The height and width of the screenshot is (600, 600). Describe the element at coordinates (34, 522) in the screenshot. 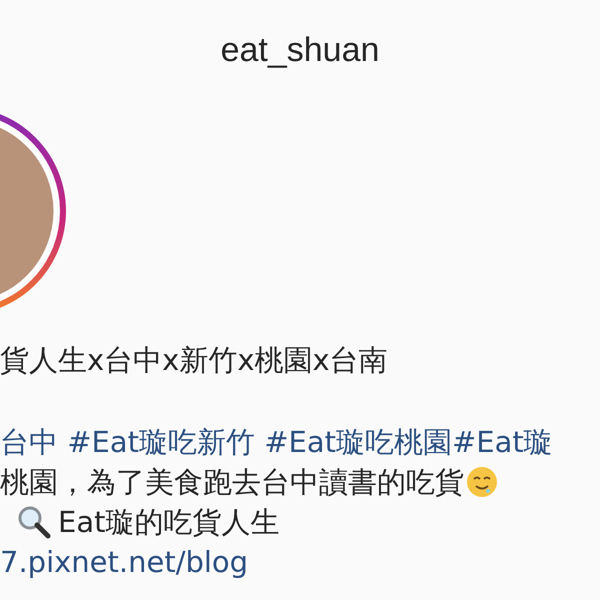

I see `magnifier-icon` at that location.